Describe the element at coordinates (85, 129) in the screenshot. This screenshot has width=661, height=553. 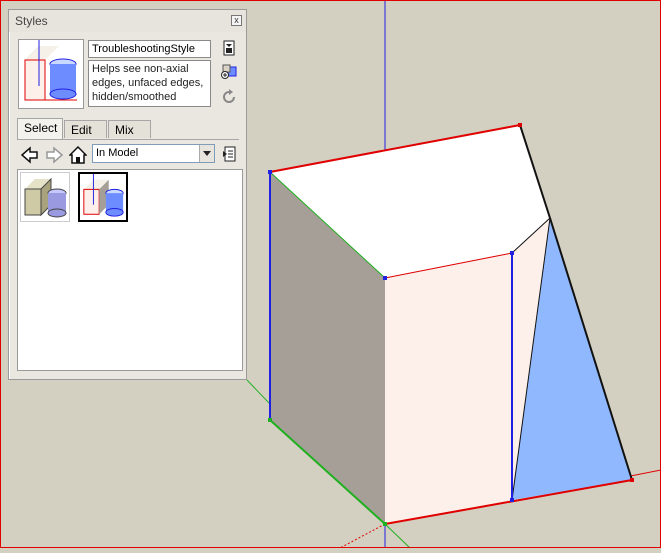
I see `tab-edit: Edit` at that location.